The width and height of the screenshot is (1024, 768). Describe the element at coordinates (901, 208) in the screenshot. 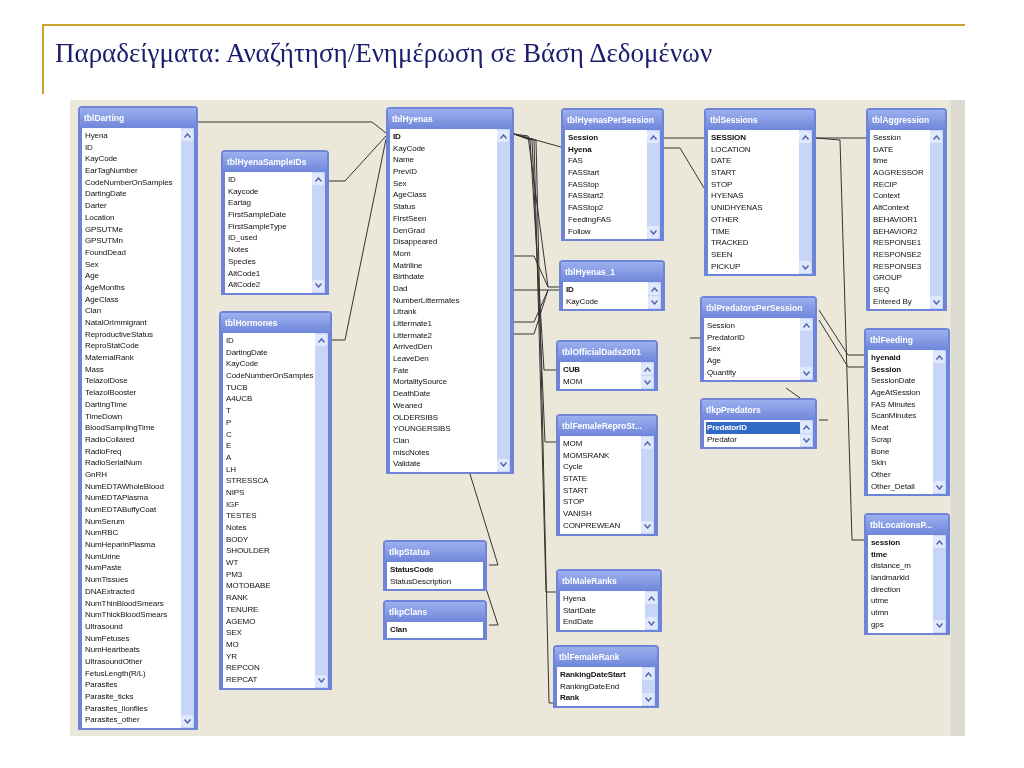

I see `field-name: AltContext` at that location.